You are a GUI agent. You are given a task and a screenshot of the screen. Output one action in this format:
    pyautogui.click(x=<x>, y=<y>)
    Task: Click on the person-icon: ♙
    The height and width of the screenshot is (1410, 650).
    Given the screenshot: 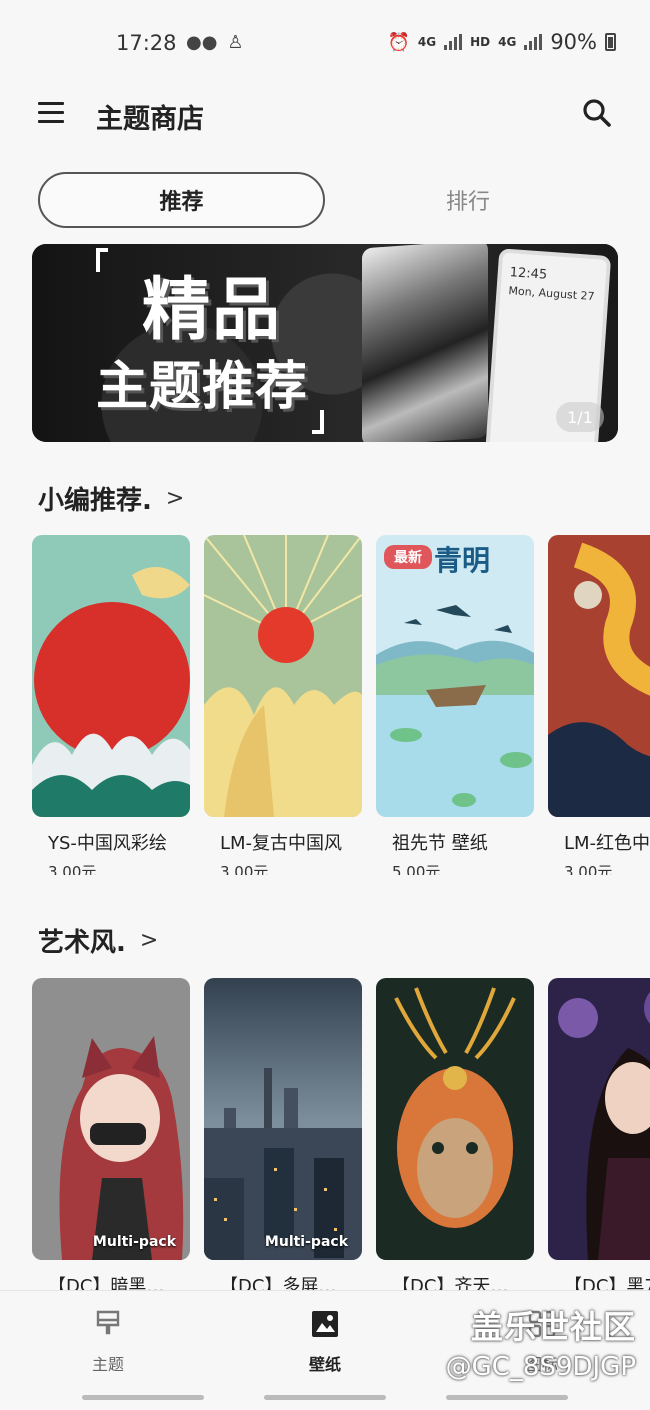 What is the action you would take?
    pyautogui.click(x=235, y=42)
    